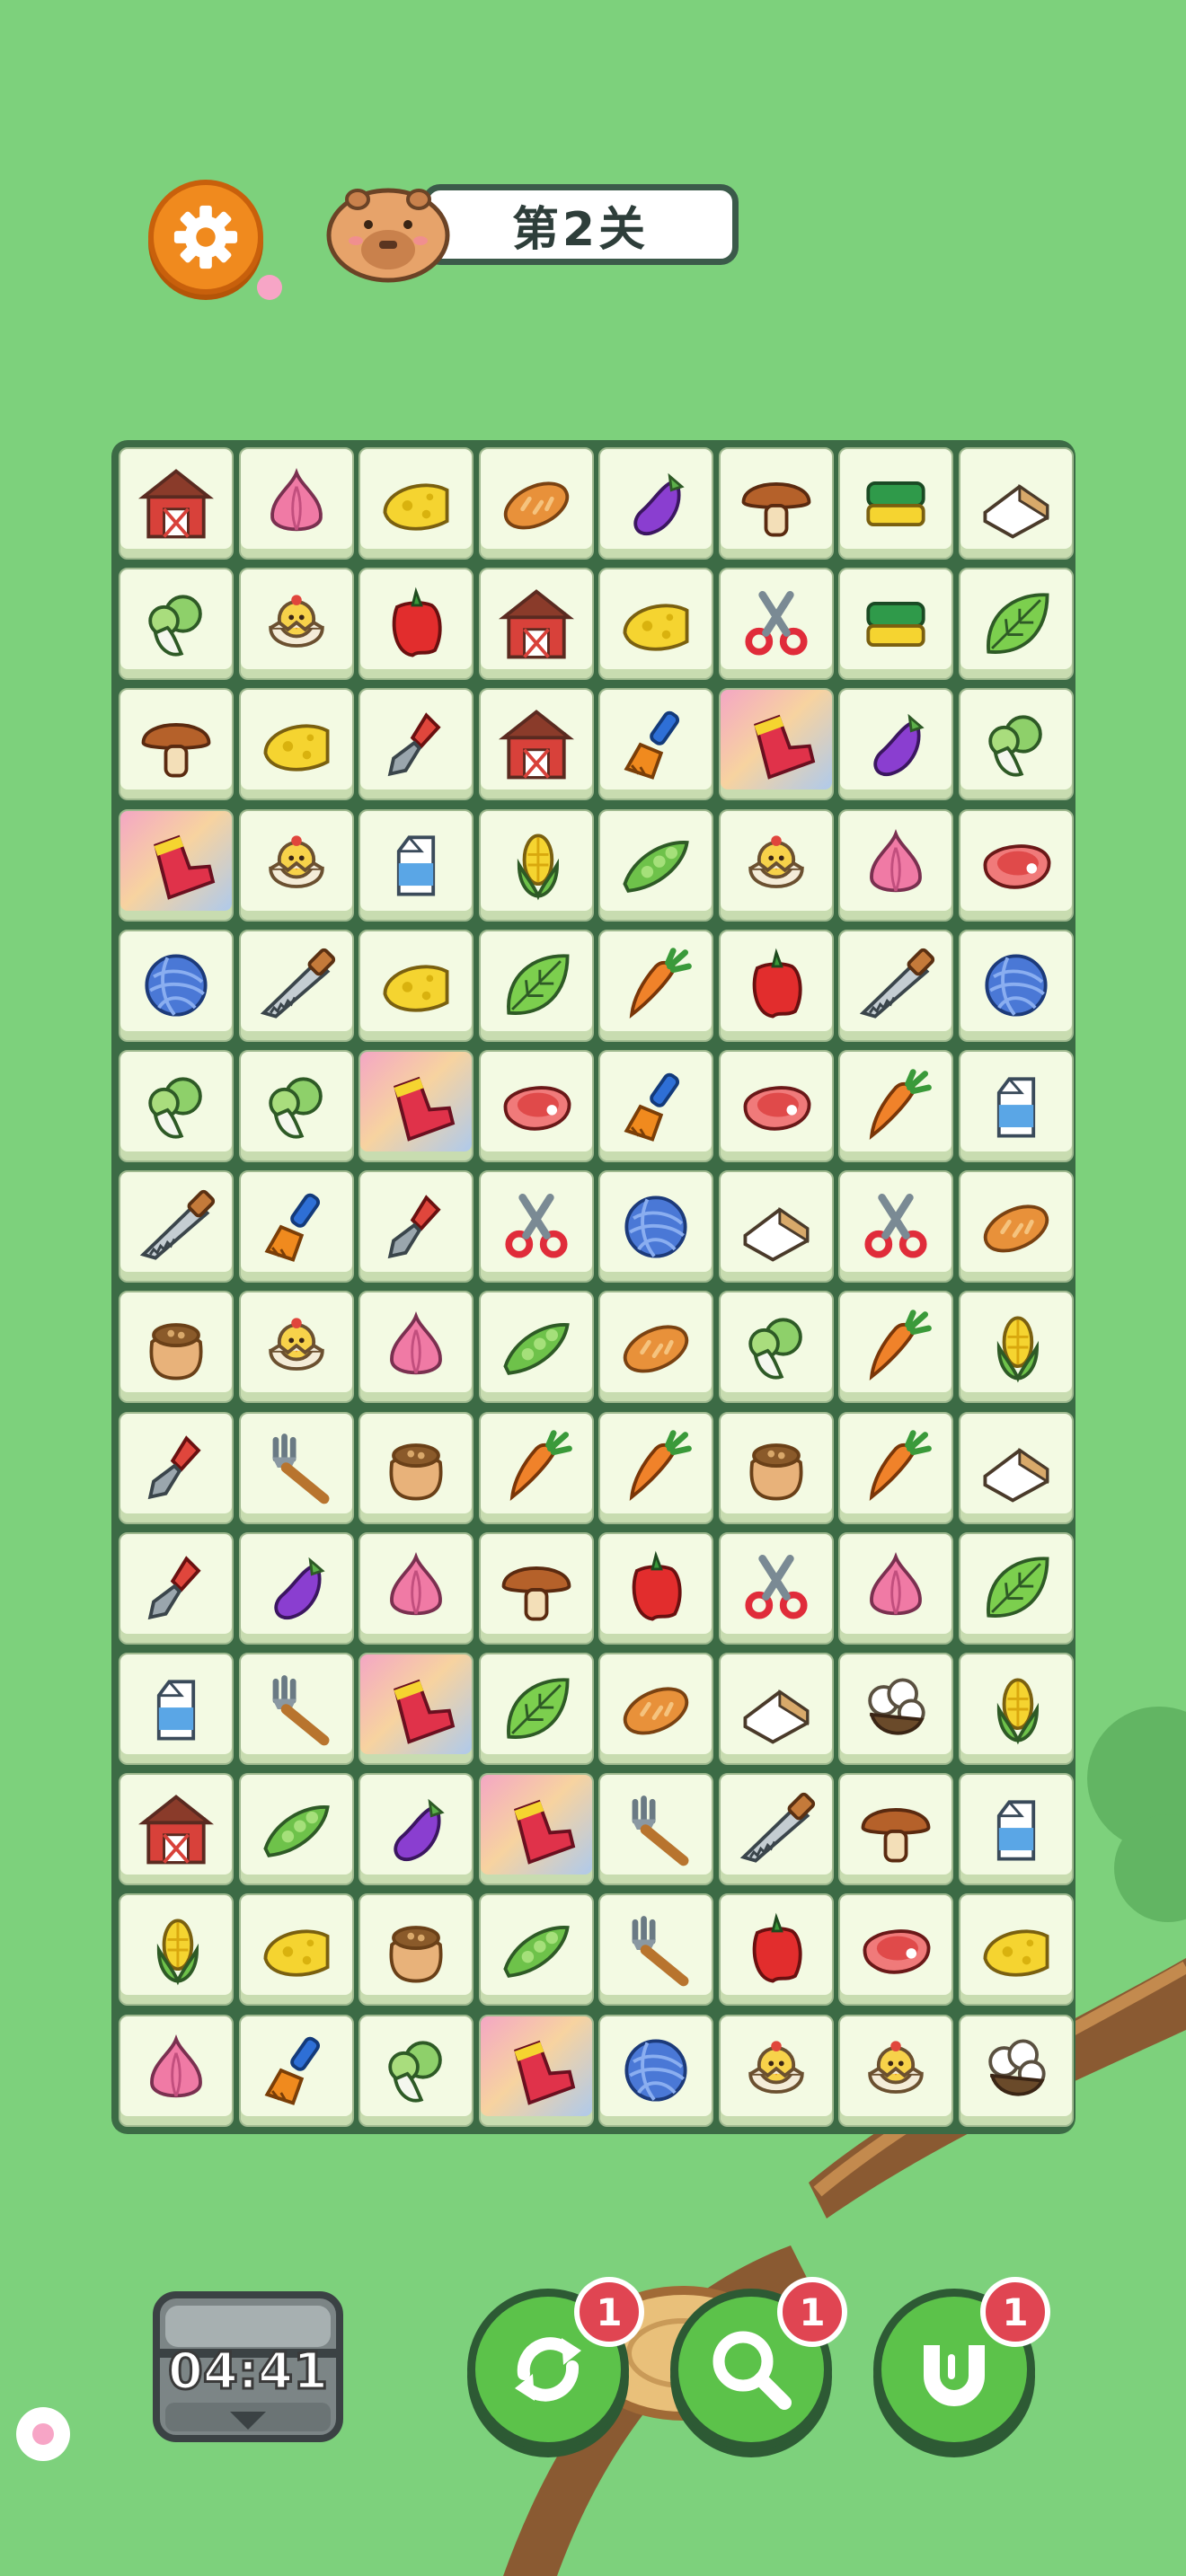  I want to click on magnet-button: 1, so click(961, 2363).